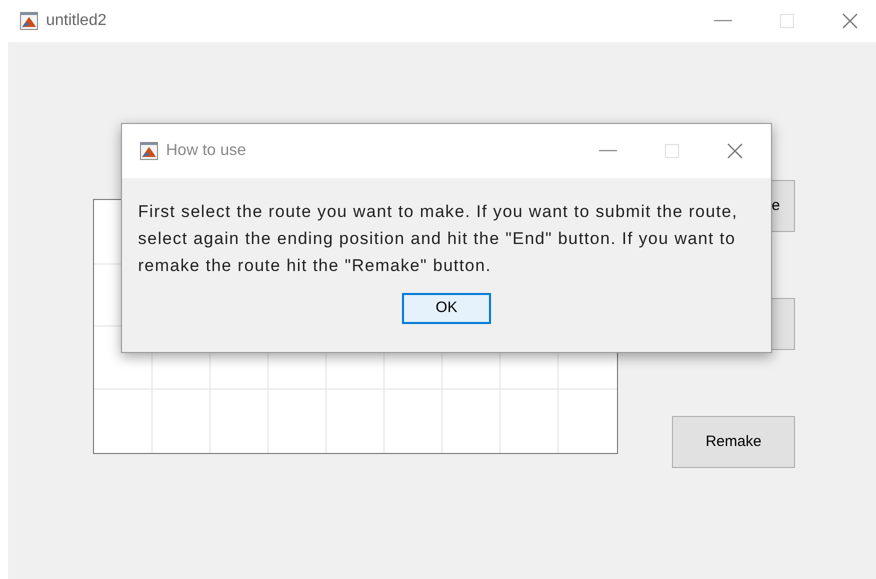  What do you see at coordinates (206, 151) in the screenshot?
I see `dialog-title: How to use` at bounding box center [206, 151].